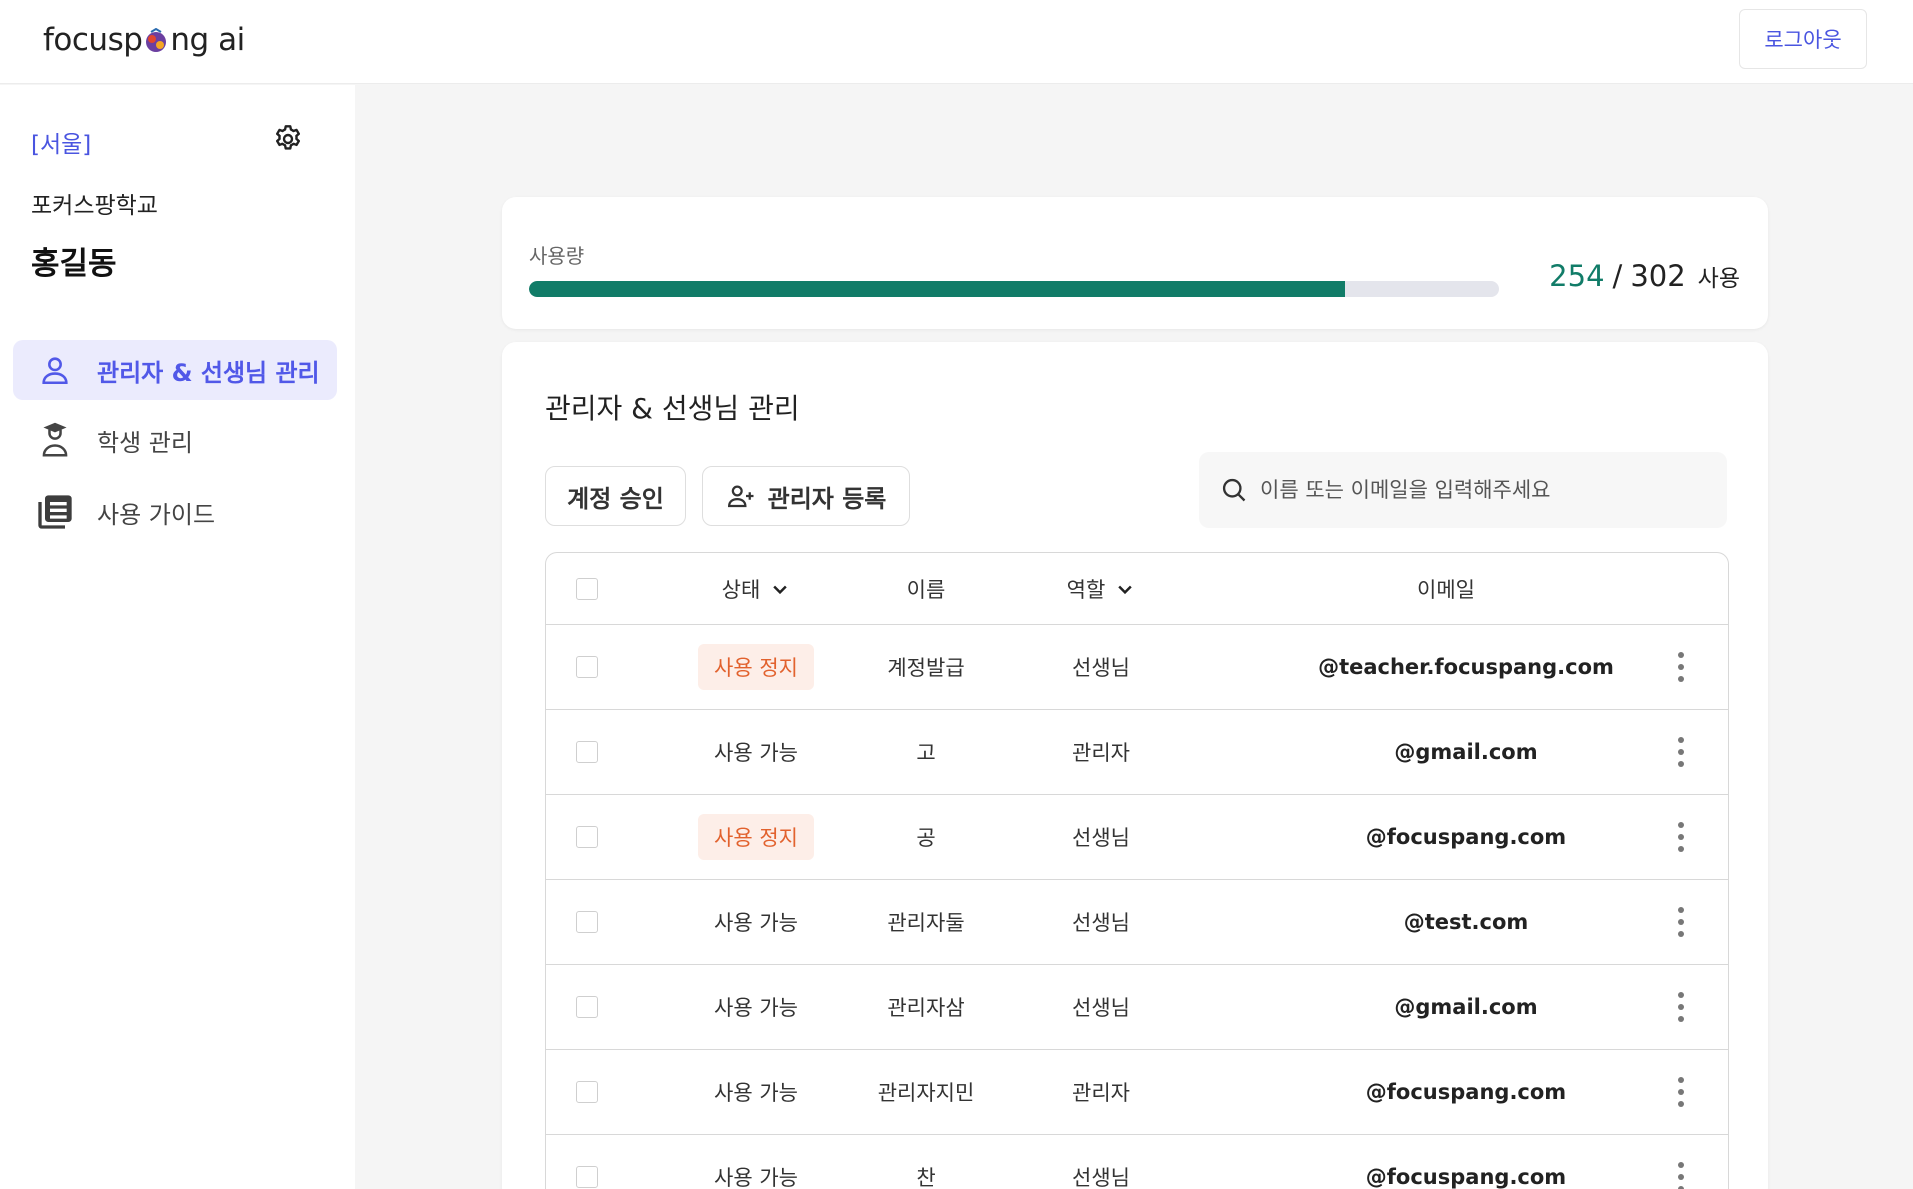  I want to click on role-column-header: 역할, so click(1101, 588).